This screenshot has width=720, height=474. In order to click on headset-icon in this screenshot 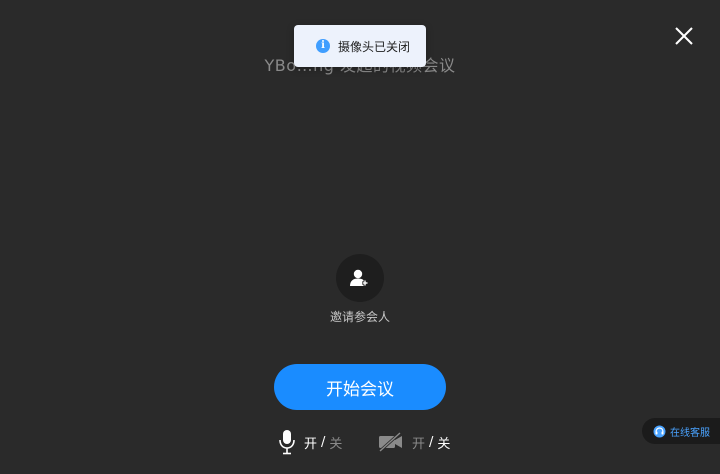, I will do `click(659, 431)`.